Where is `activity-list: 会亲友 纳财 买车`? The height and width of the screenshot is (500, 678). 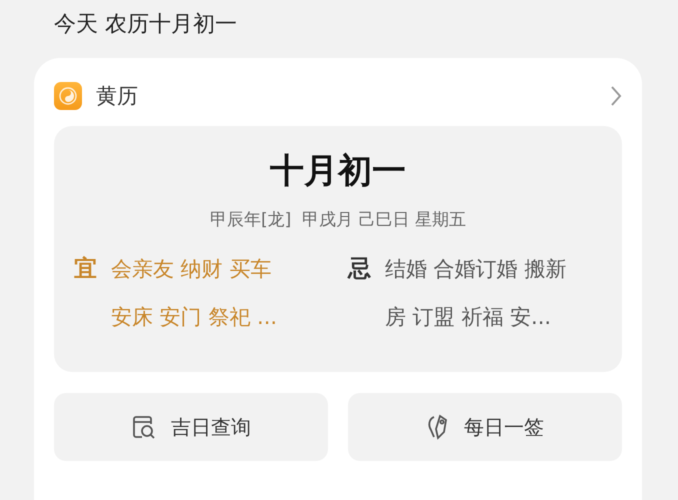
activity-list: 会亲友 纳财 买车 is located at coordinates (194, 269).